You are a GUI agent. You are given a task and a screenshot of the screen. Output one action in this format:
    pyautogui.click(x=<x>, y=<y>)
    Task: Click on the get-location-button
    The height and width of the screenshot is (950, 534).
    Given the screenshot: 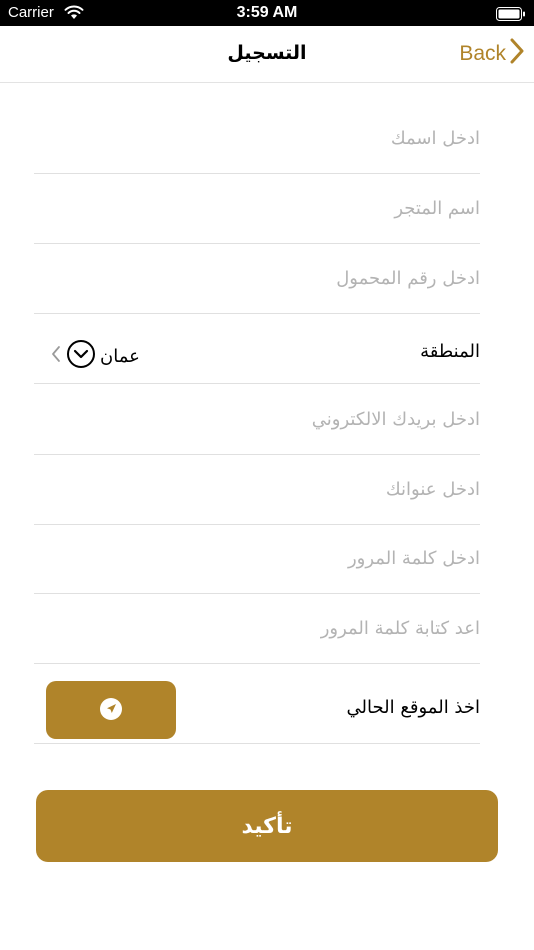 What is the action you would take?
    pyautogui.click(x=111, y=710)
    